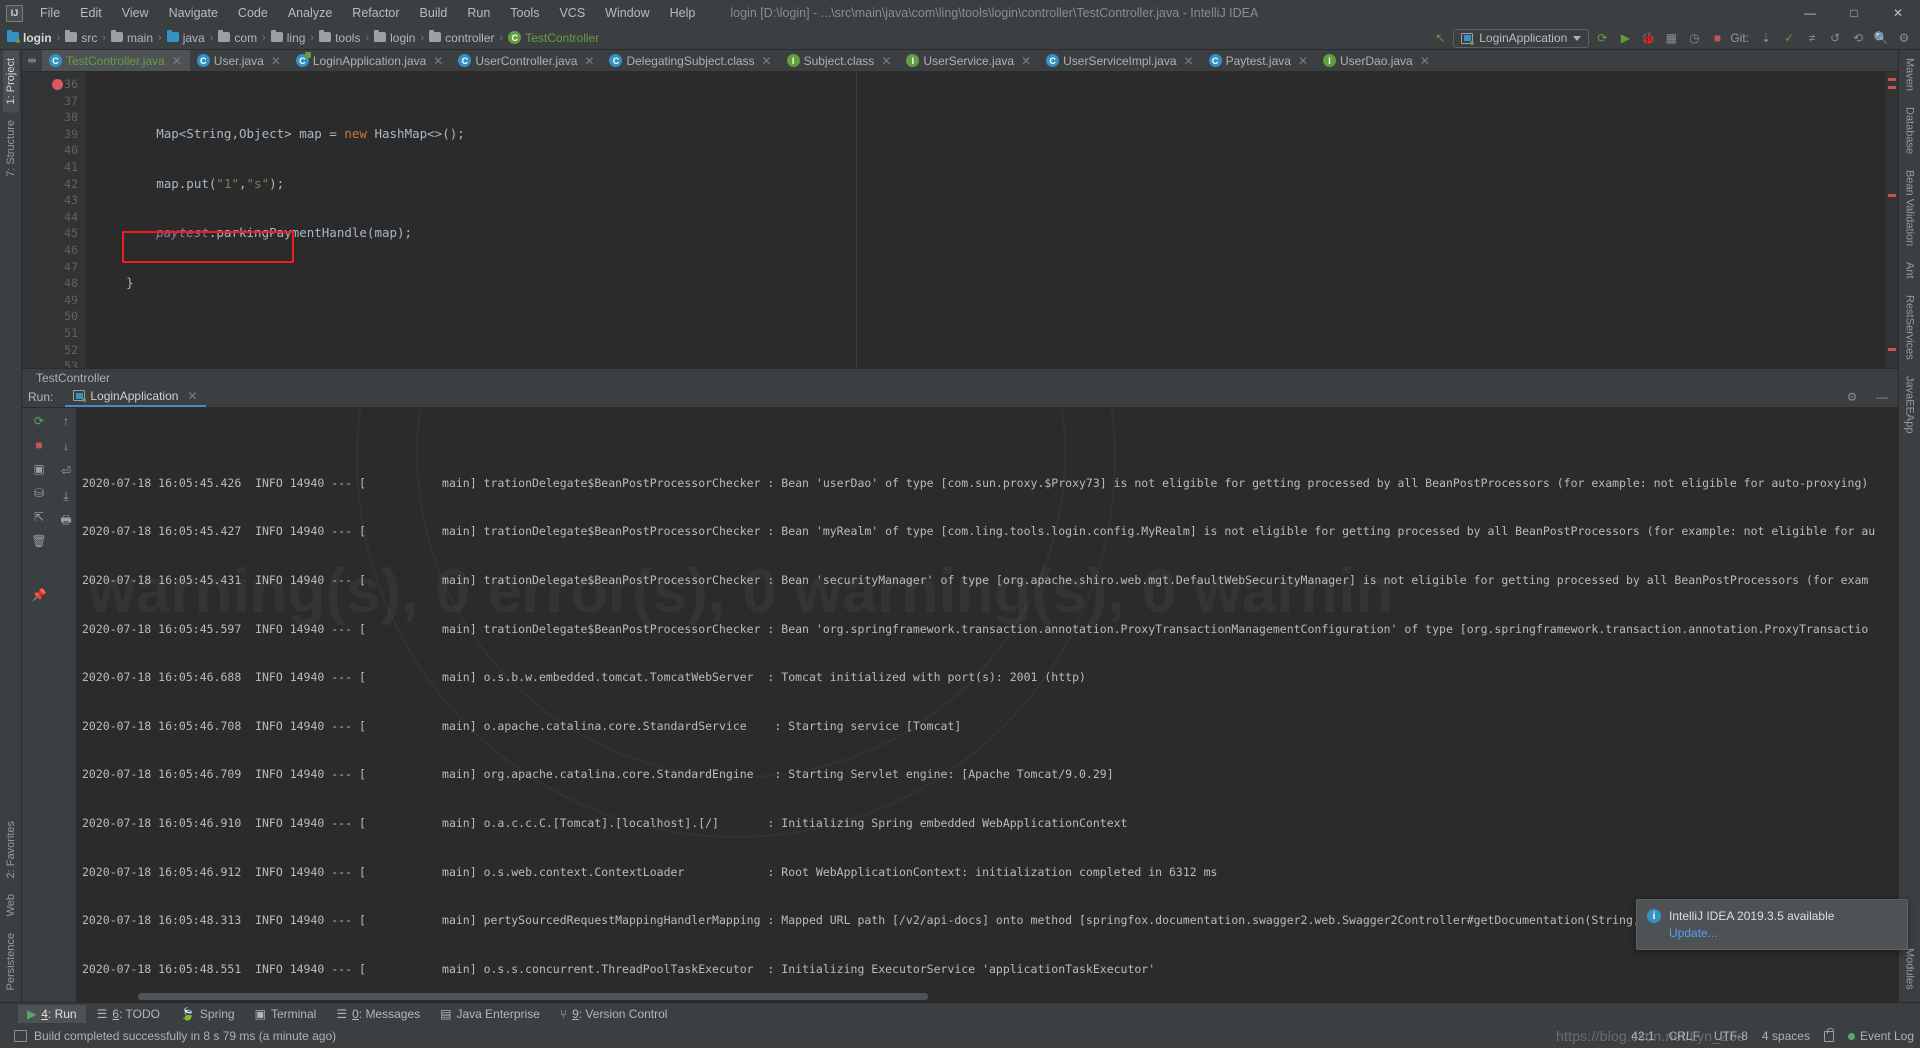 This screenshot has height=1048, width=1920. Describe the element at coordinates (39, 595) in the screenshot. I see `pin-icon: 📌` at that location.